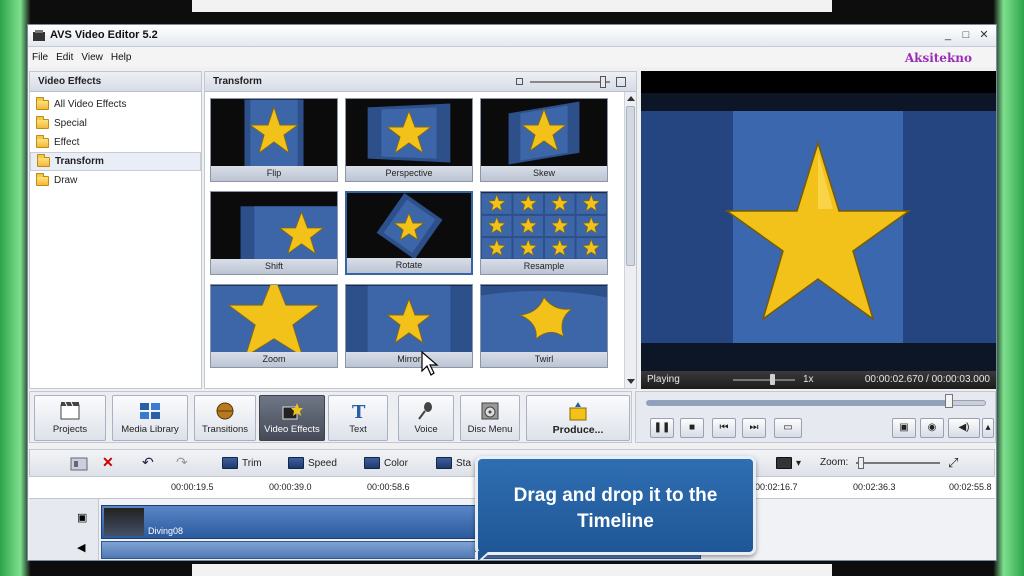  Describe the element at coordinates (544, 140) in the screenshot. I see `effect-tile-skew: Skew` at that location.